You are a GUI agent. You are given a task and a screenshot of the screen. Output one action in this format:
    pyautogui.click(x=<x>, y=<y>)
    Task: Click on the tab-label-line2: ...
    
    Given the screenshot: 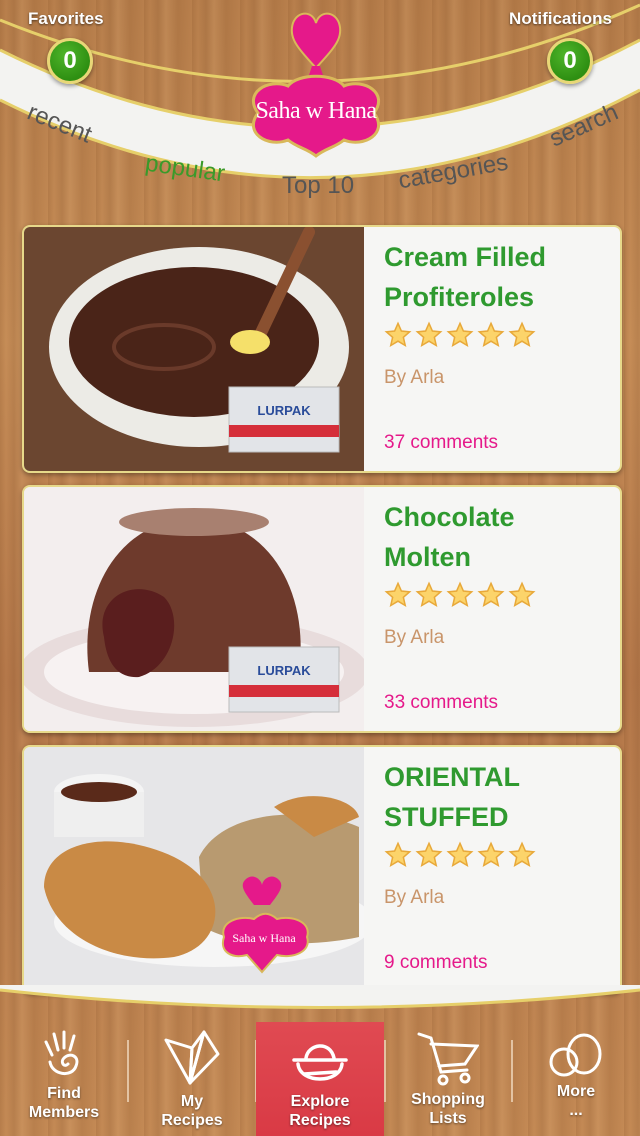 What is the action you would take?
    pyautogui.click(x=576, y=1110)
    